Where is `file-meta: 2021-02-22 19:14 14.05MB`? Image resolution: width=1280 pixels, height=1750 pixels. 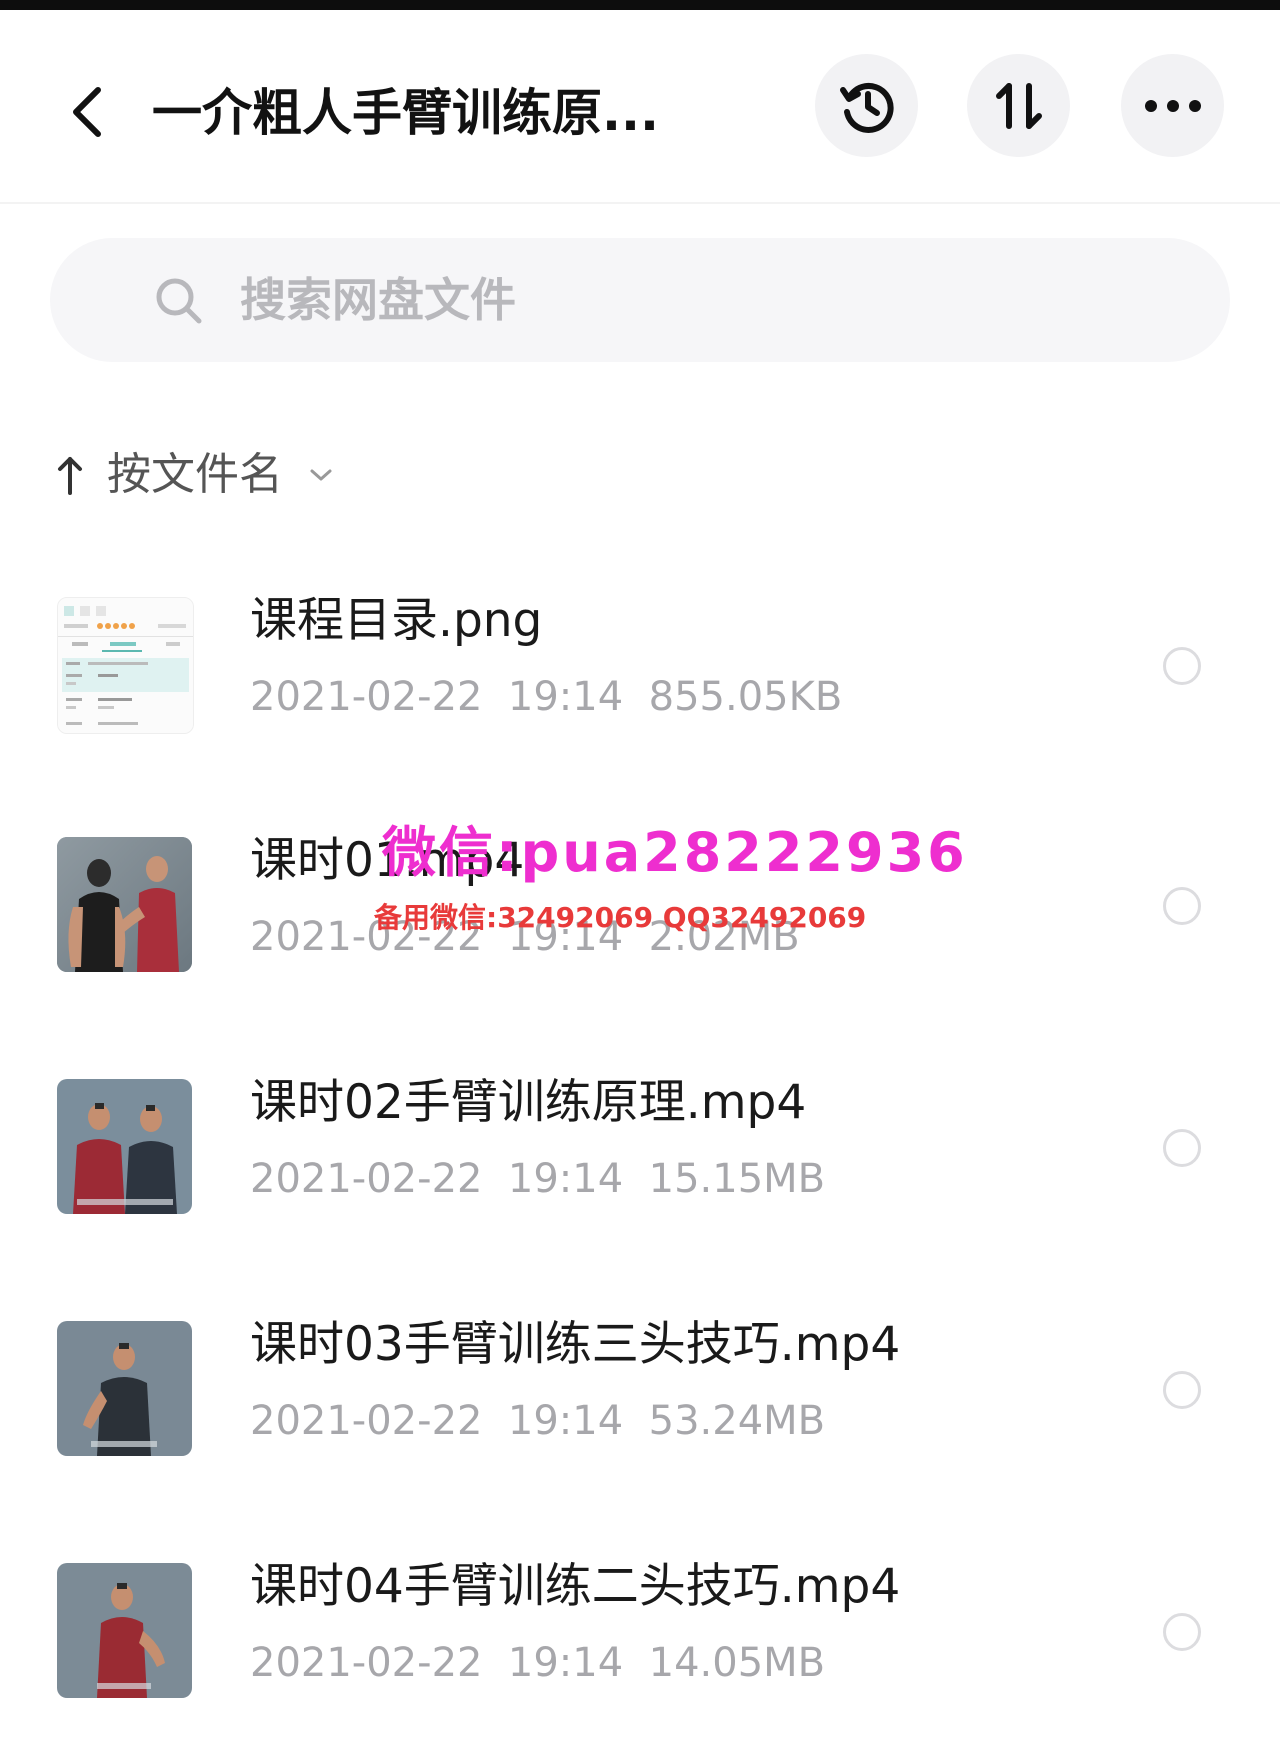
file-meta: 2021-02-22 19:14 14.05MB is located at coordinates (537, 1663).